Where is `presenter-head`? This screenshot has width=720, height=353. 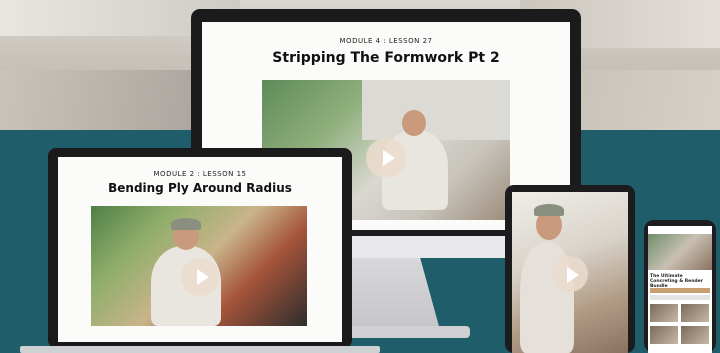
presenter-head is located at coordinates (414, 123).